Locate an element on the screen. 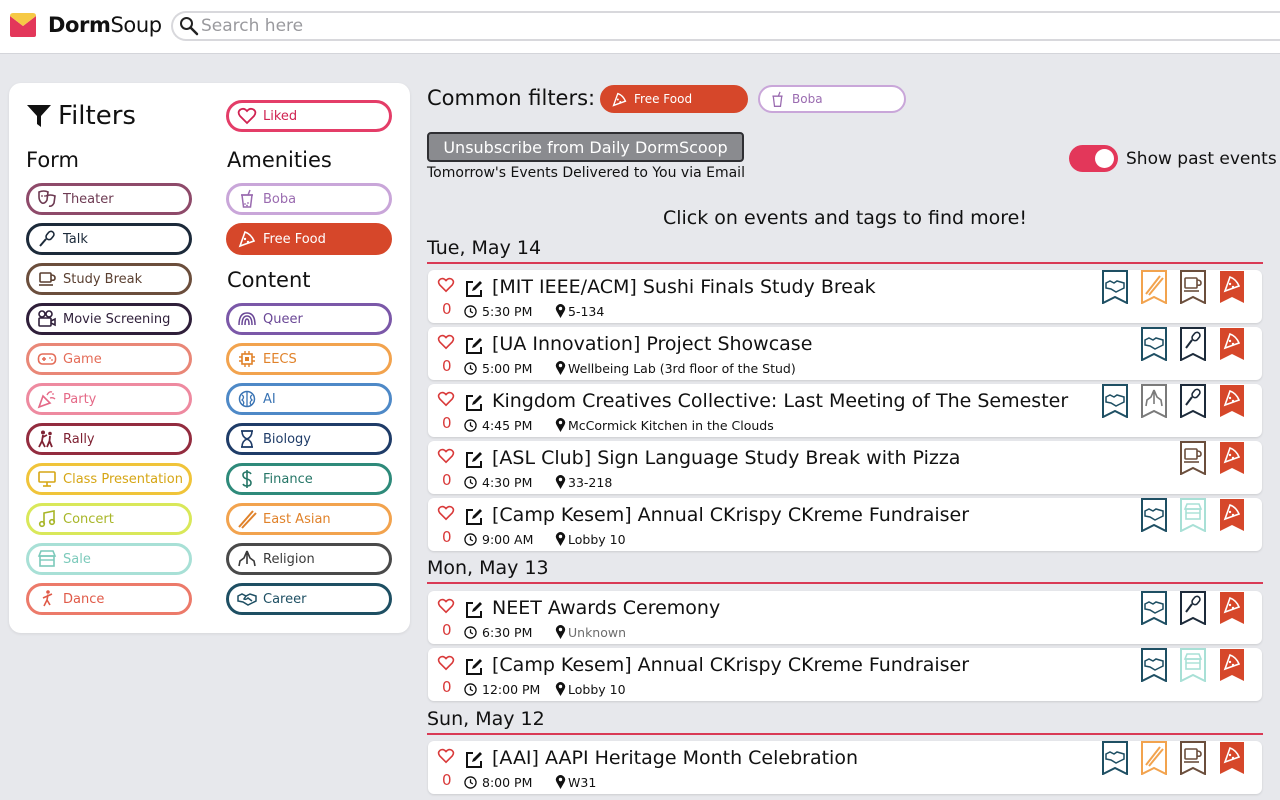  religion-tag-icon is located at coordinates (1154, 401).